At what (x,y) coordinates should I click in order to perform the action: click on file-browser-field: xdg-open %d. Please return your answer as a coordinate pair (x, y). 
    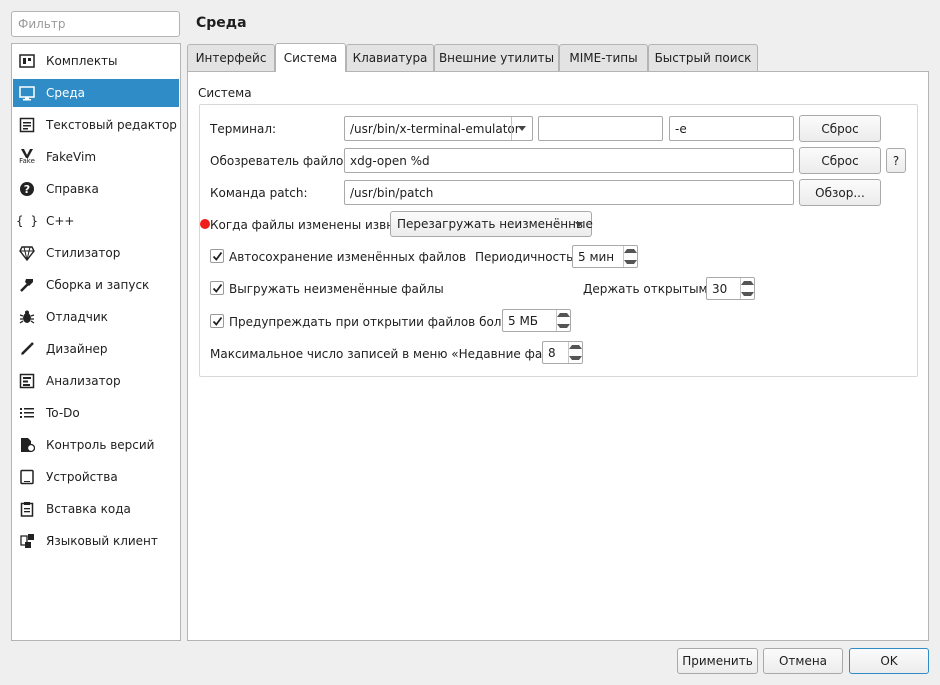
    Looking at the image, I should click on (569, 160).